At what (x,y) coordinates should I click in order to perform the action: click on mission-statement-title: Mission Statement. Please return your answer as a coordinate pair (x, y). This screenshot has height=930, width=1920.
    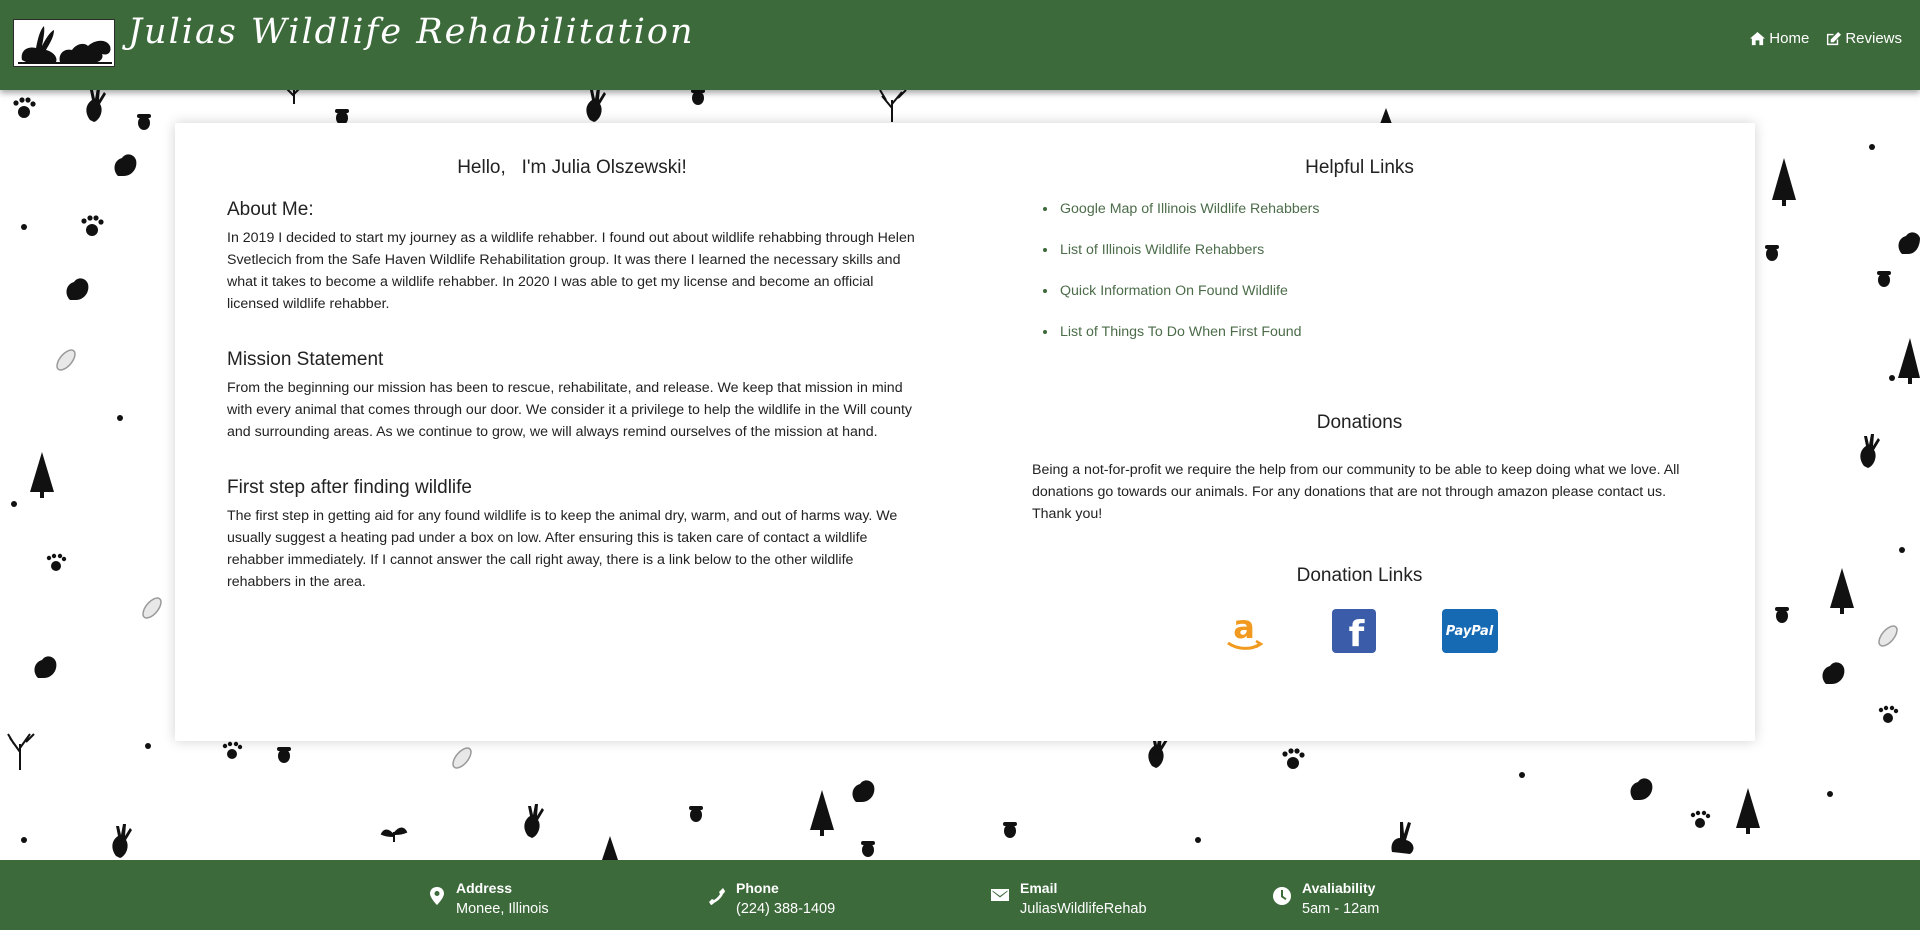
    Looking at the image, I should click on (305, 359).